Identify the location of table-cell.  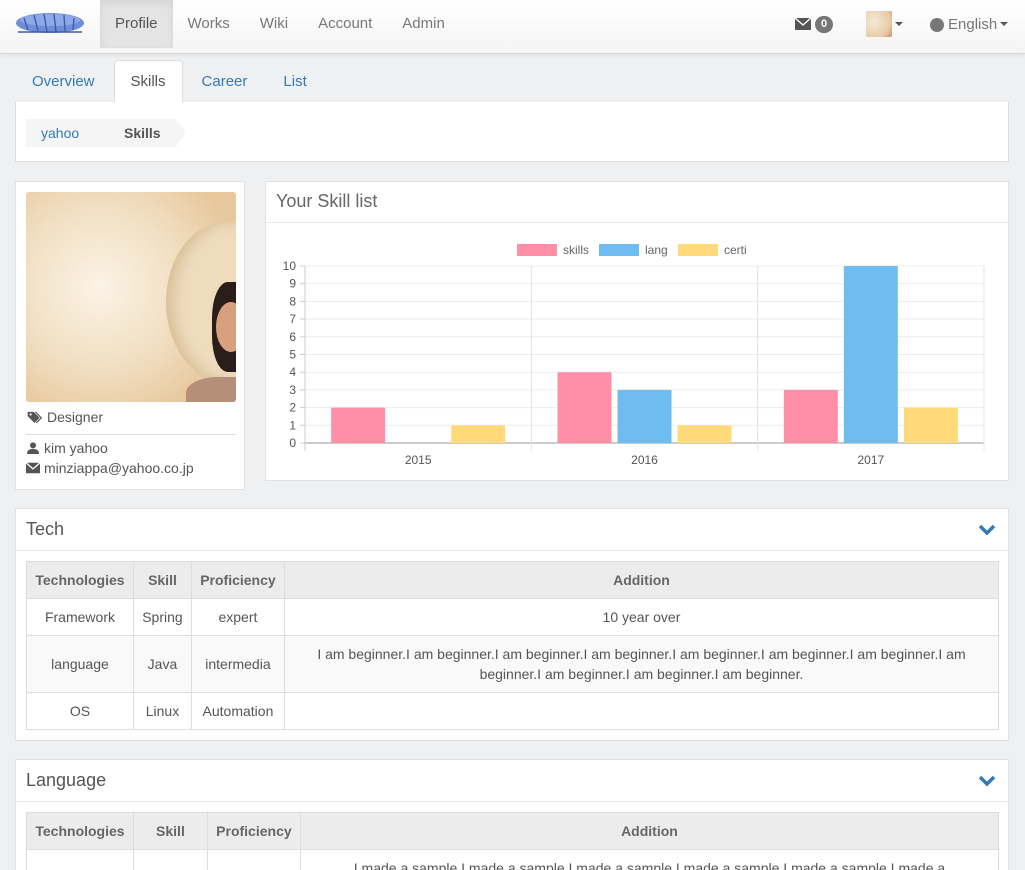
(641, 711).